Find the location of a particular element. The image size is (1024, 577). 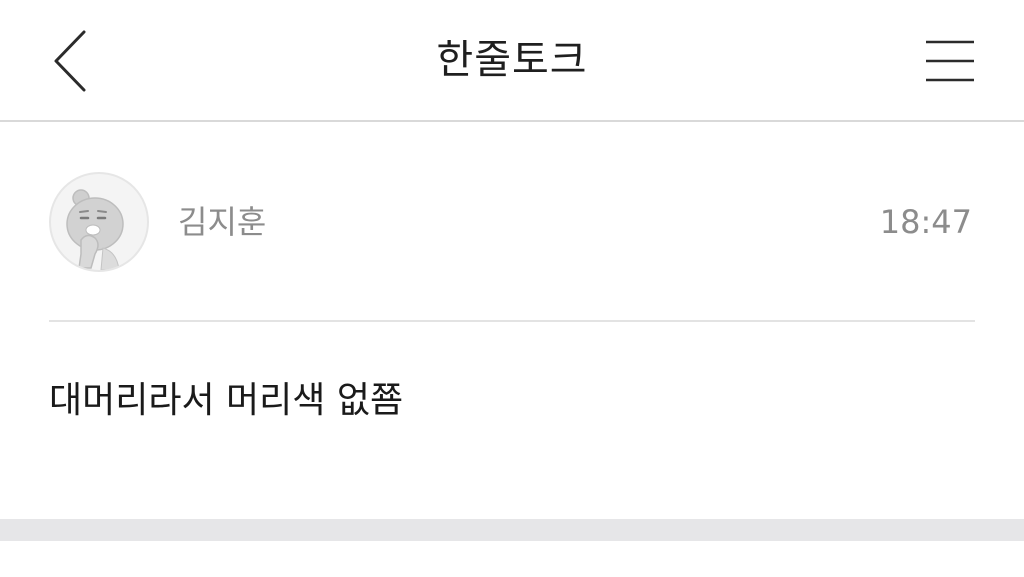

message-text: 대머리라서 머리색 없쬼 is located at coordinates (226, 400).